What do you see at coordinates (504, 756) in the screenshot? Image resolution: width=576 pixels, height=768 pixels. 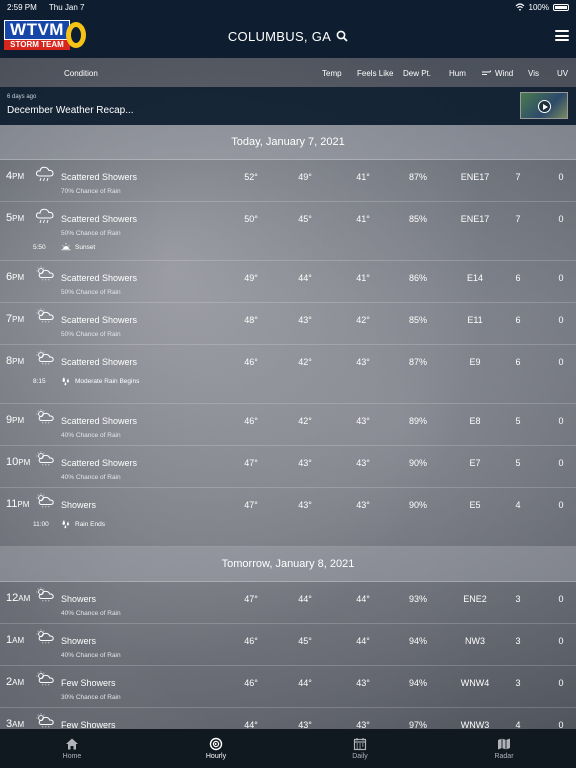 I see `tab-label: Radar` at bounding box center [504, 756].